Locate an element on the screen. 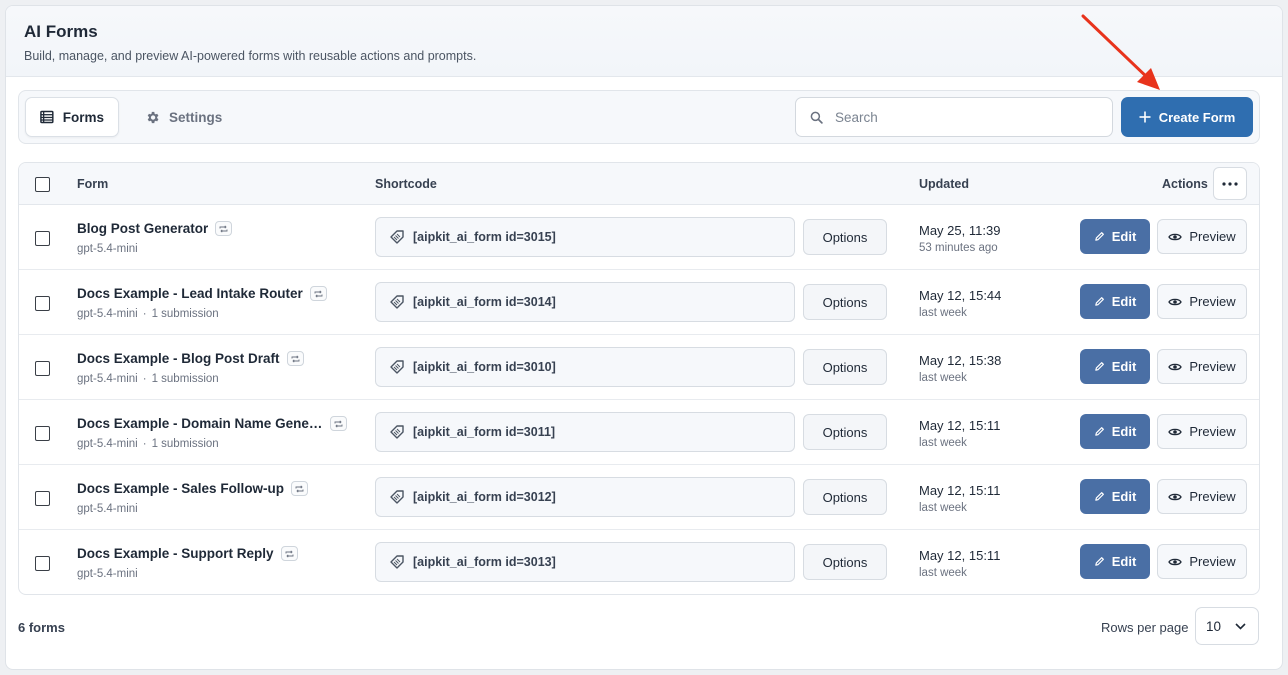 The height and width of the screenshot is (675, 1288). updated-date: May 12, 15:11 is located at coordinates (960, 555).